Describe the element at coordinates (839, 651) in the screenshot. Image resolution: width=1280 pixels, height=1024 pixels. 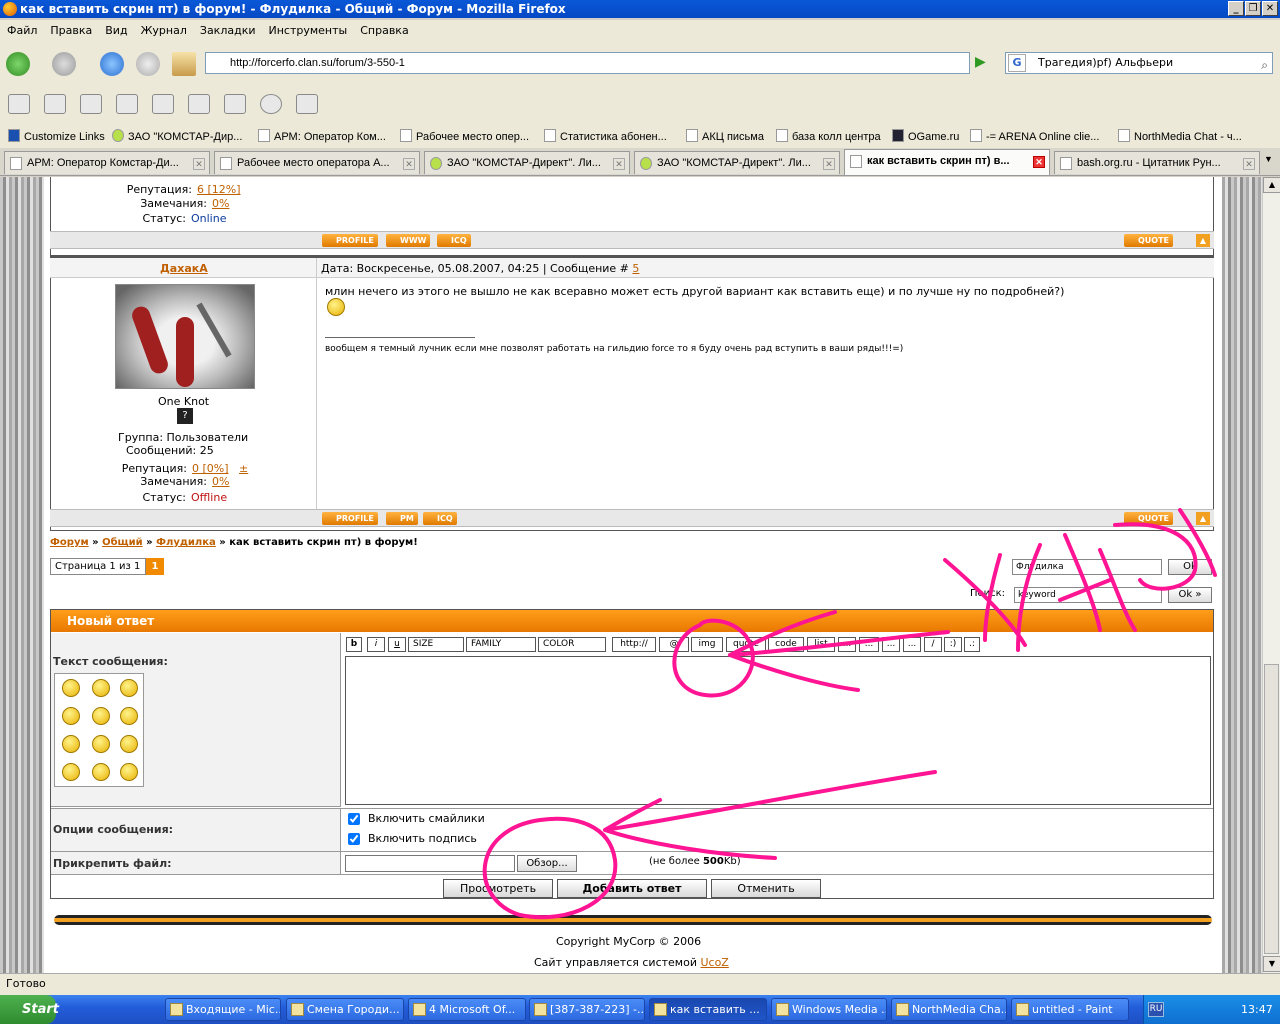
I see `annotation-arrow-img` at that location.